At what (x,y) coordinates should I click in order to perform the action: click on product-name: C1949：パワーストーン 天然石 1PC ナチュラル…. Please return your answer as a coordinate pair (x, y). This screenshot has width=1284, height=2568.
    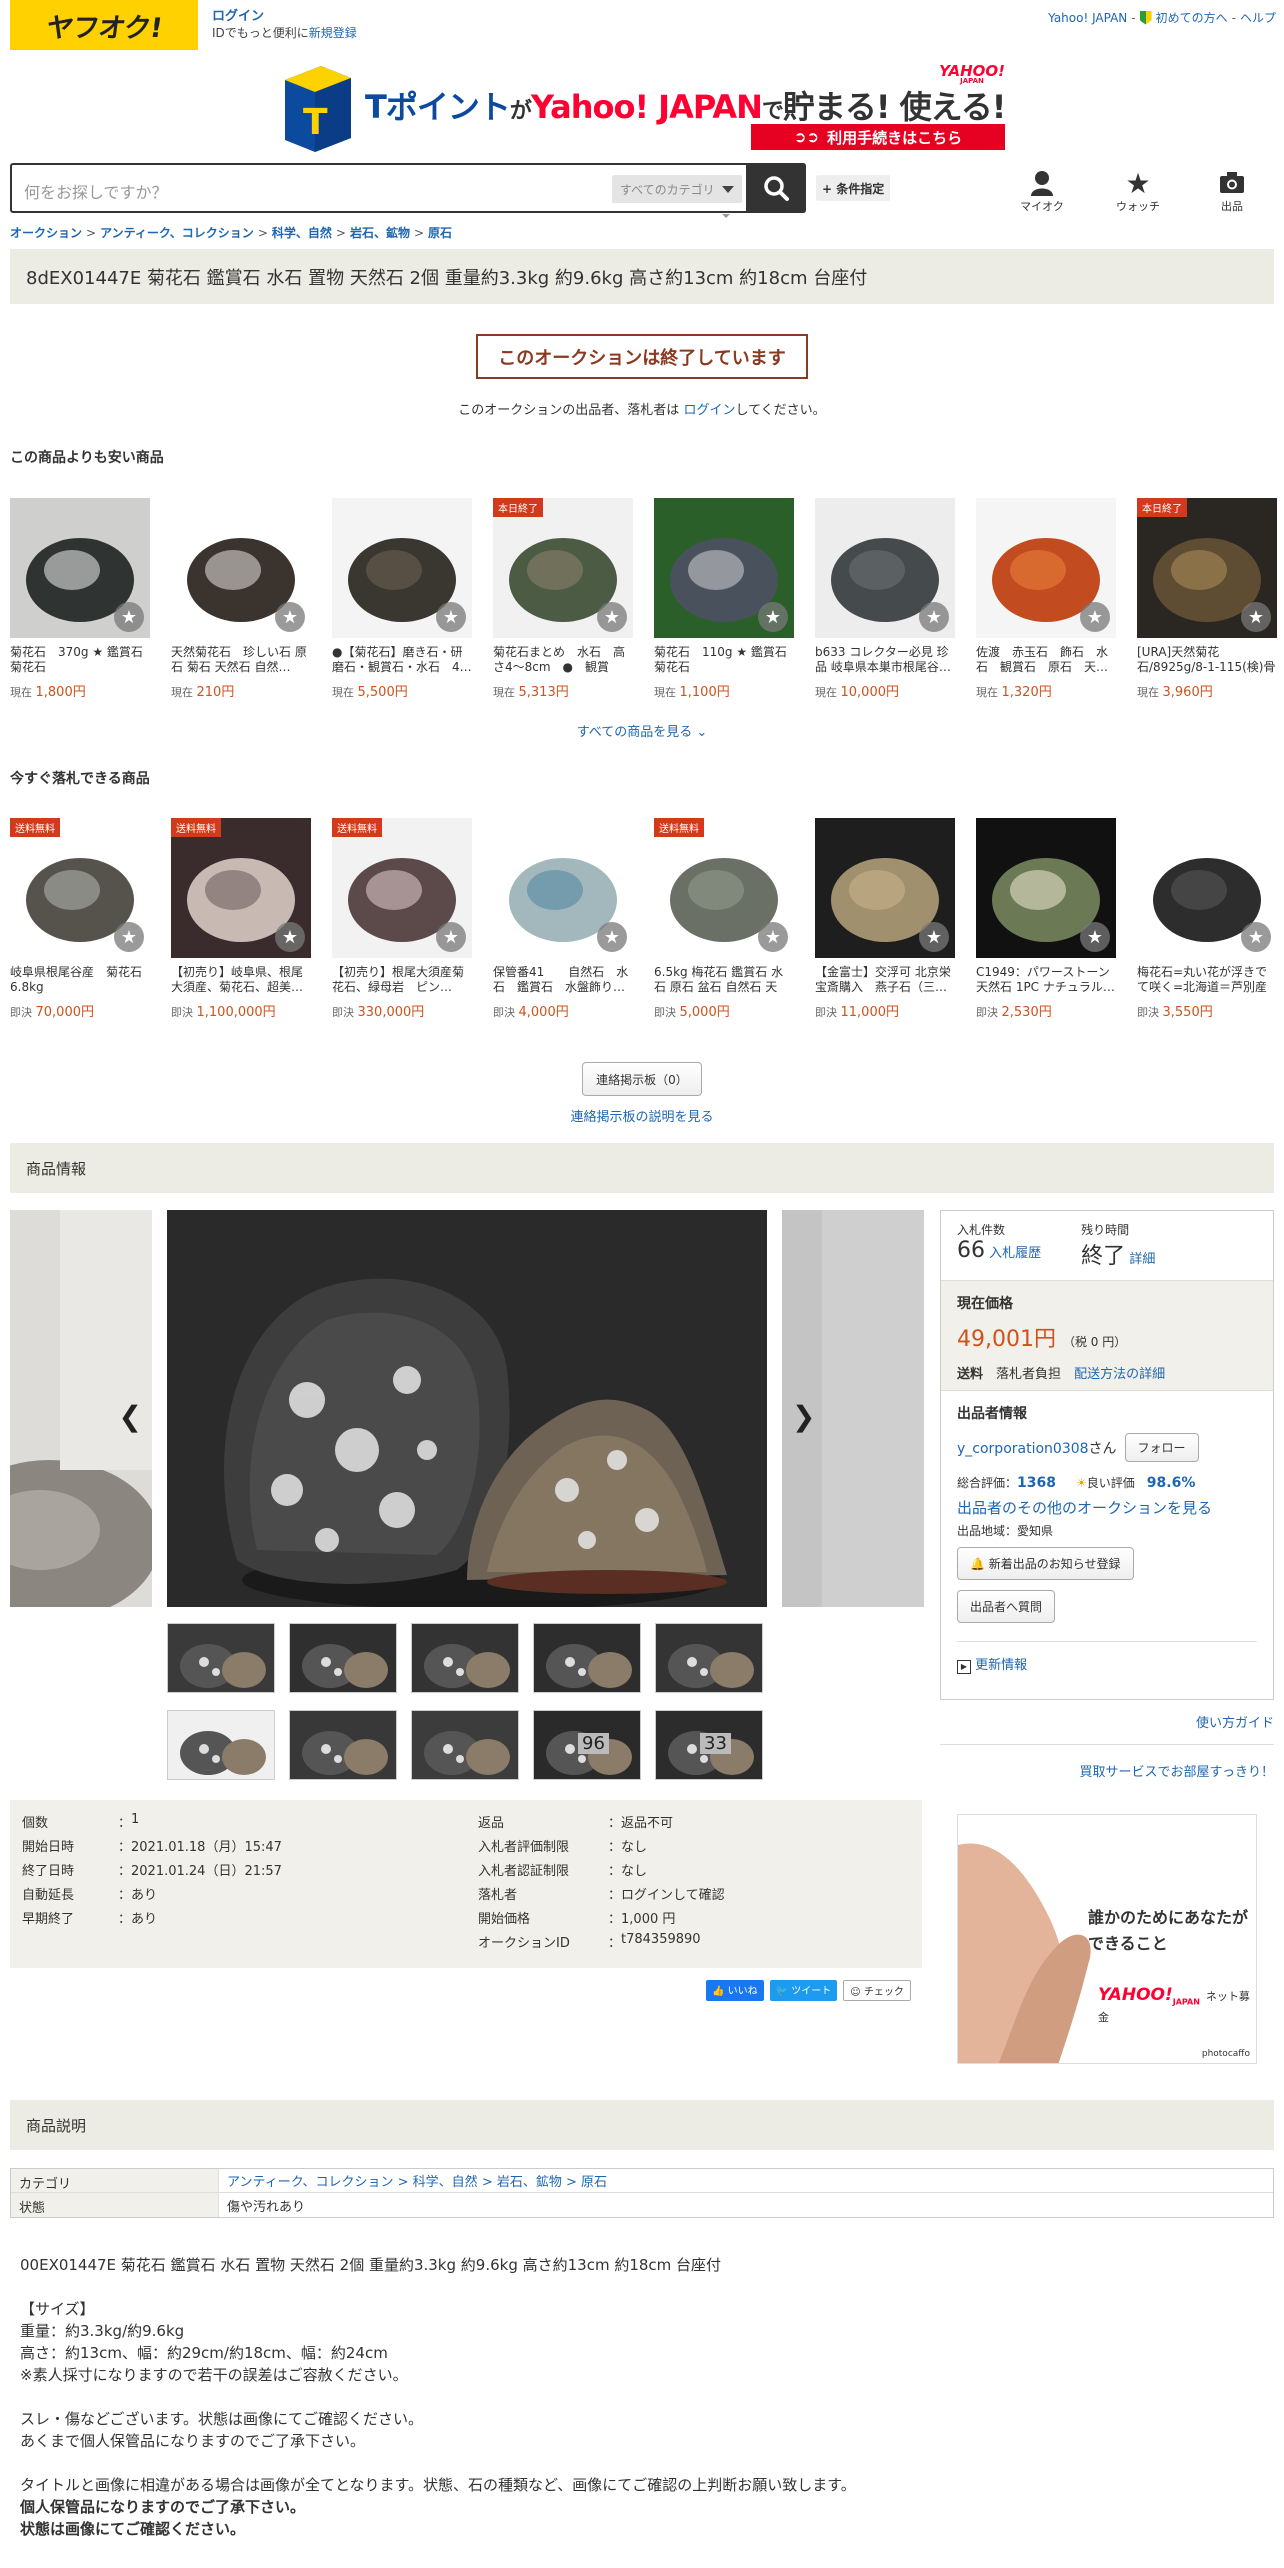
    Looking at the image, I should click on (1046, 980).